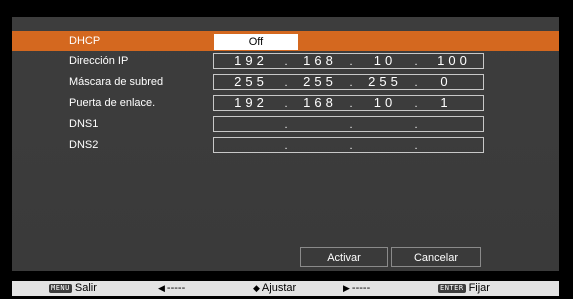  I want to click on triangle-right-icon: ▶, so click(346, 288).